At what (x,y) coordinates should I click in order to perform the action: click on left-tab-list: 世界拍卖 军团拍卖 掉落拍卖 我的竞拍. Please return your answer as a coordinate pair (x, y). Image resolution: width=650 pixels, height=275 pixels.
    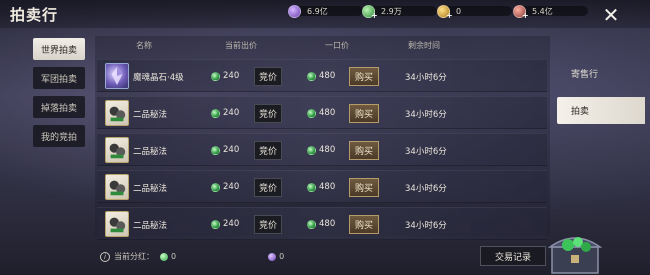
    Looking at the image, I should click on (59, 96).